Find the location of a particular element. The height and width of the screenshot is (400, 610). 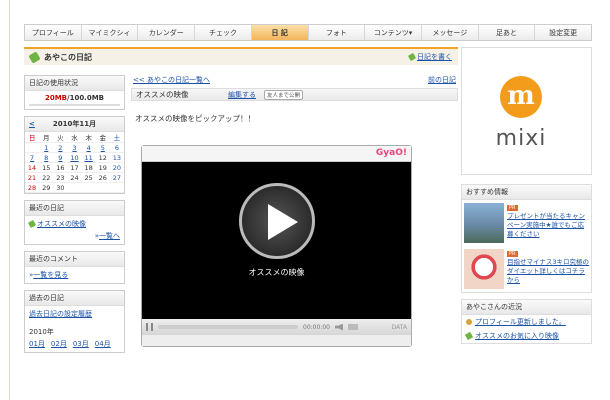

nav-tab: メッセージ is located at coordinates (450, 32).